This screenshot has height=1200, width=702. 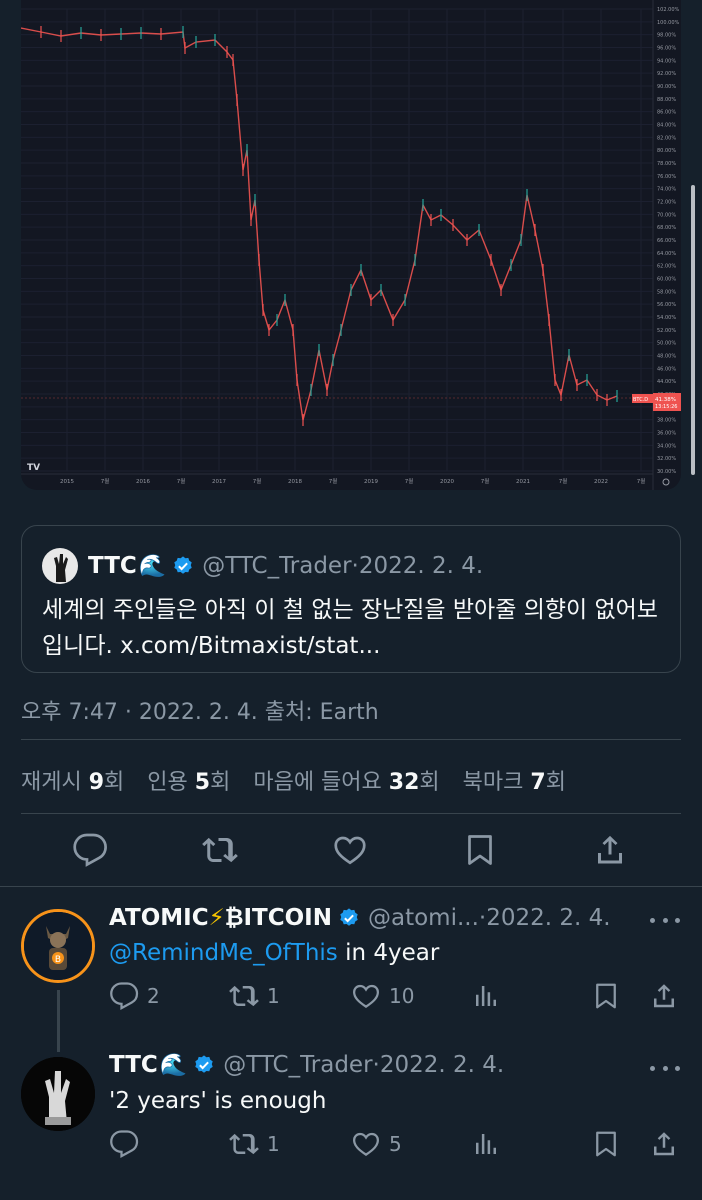 What do you see at coordinates (666, 61) in the screenshot?
I see `y-tick-label: 94.00%` at bounding box center [666, 61].